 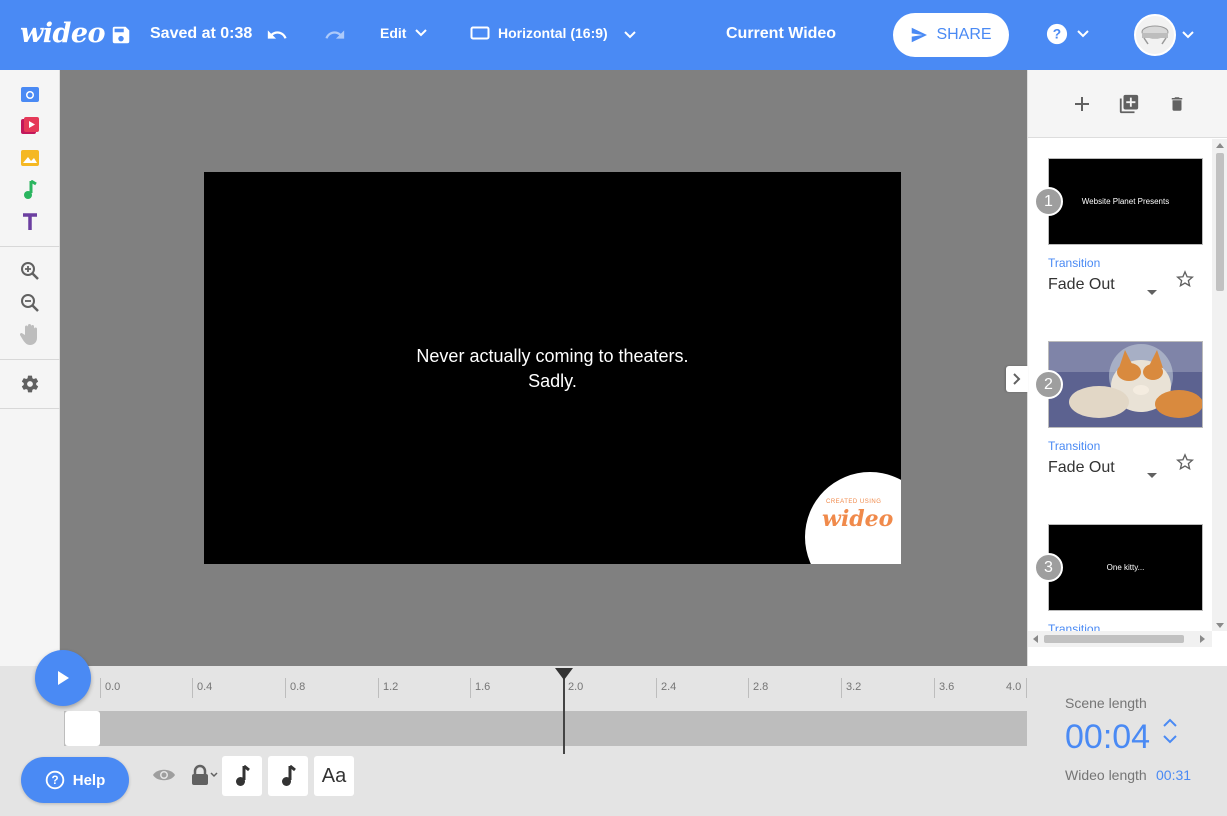 What do you see at coordinates (1048, 567) in the screenshot?
I see `scene-number: 3` at bounding box center [1048, 567].